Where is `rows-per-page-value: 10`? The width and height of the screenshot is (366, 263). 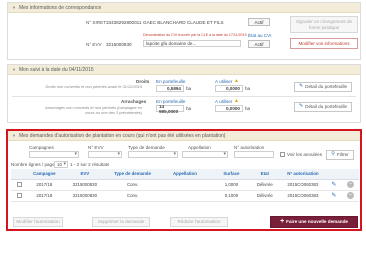
rows-per-page-value: 10 is located at coordinates (59, 164).